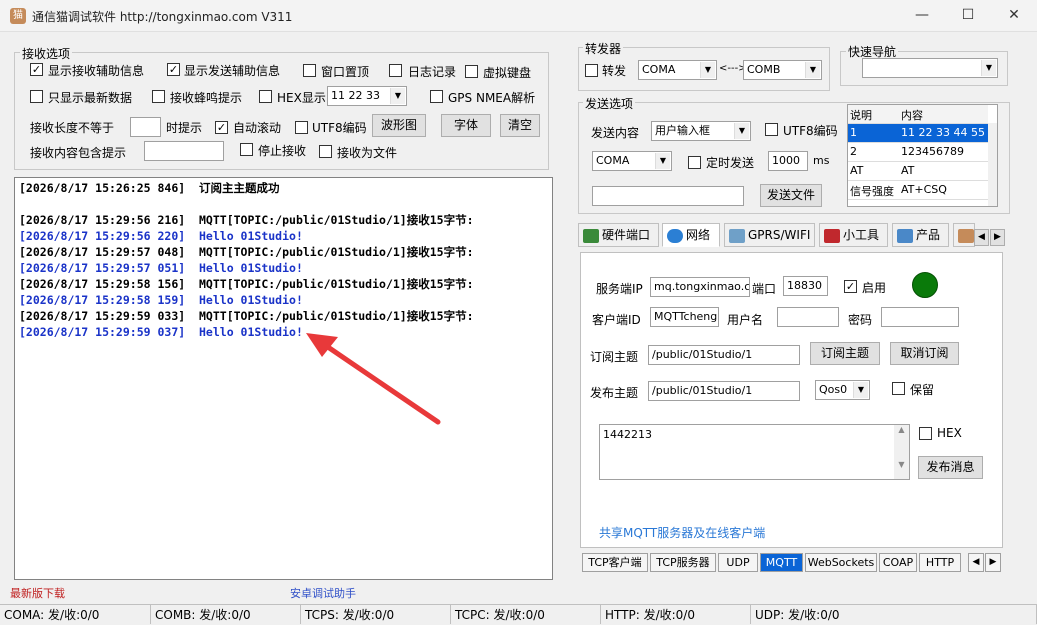 The image size is (1037, 625). I want to click on only-latest-checkbox, so click(36, 96).